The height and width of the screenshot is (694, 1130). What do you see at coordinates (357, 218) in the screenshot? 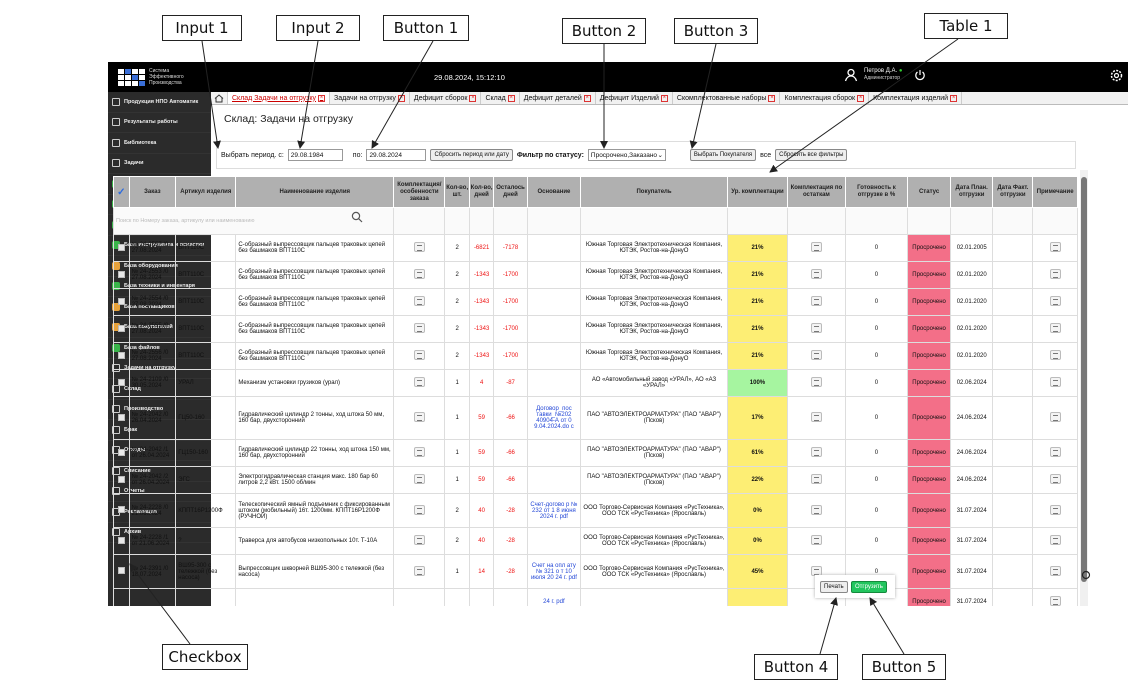
I see `search-icon` at bounding box center [357, 218].